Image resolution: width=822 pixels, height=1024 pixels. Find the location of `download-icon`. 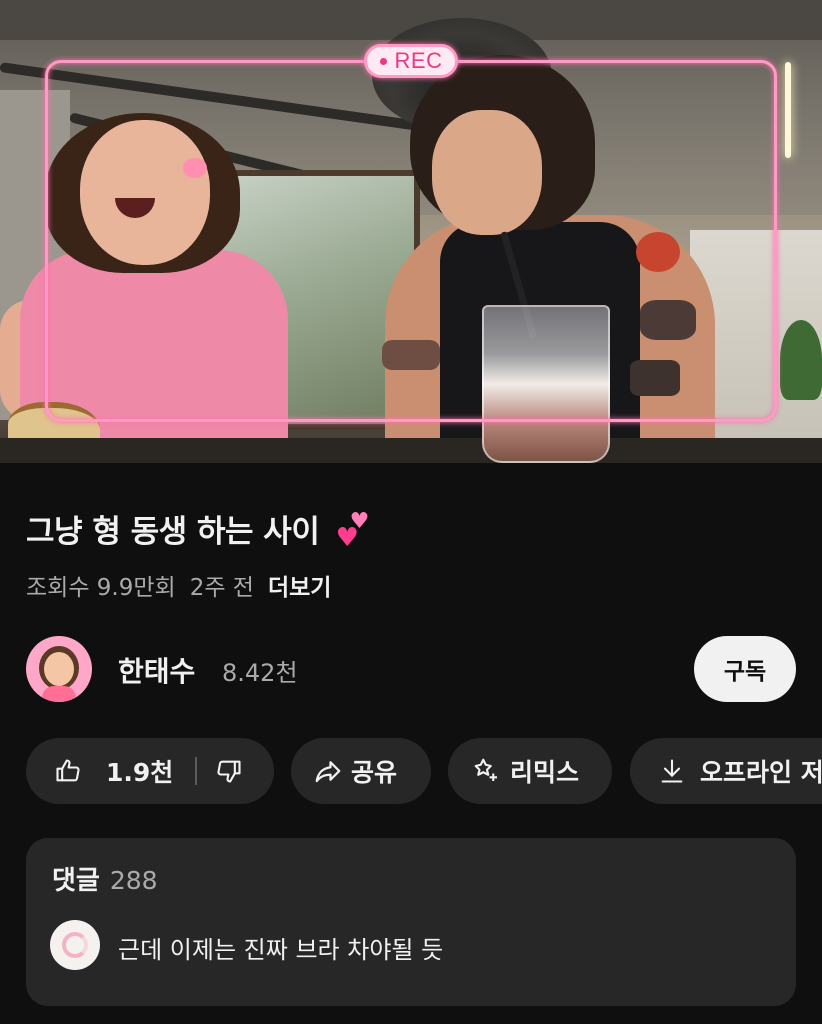

download-icon is located at coordinates (672, 771).